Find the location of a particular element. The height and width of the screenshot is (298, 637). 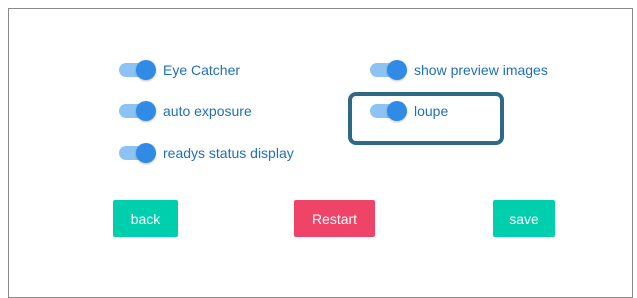

show-preview-images-label: show preview images is located at coordinates (481, 70).